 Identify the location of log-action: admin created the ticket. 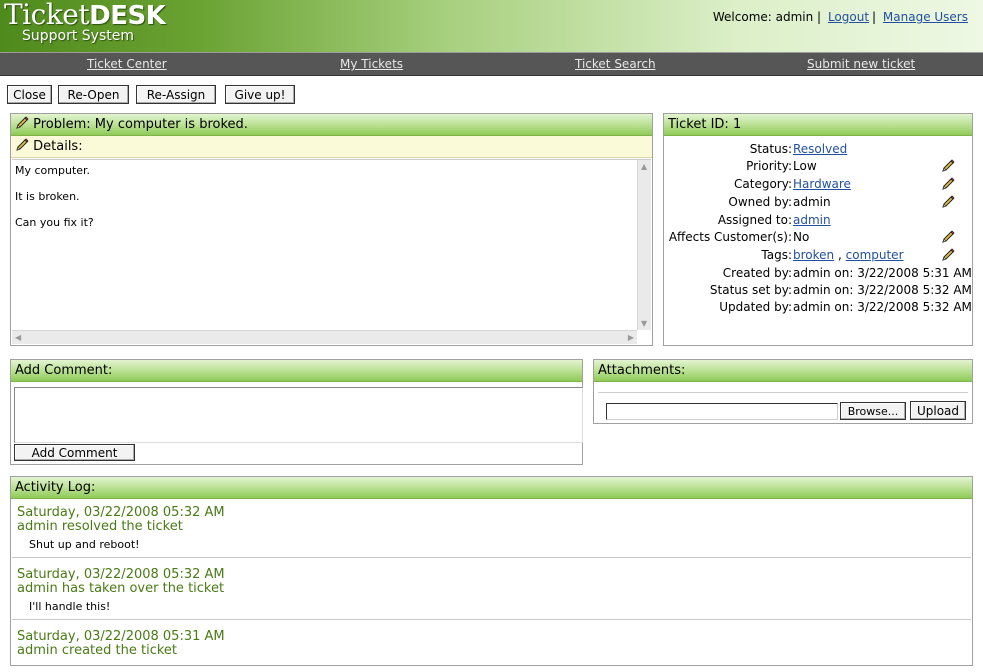
(97, 650).